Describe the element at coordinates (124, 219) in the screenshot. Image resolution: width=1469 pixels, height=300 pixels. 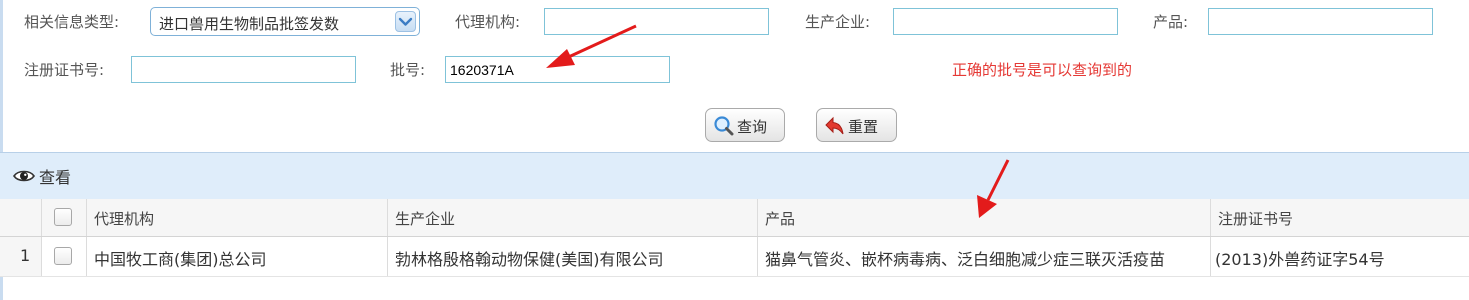
I see `column-header-agent-label: 代理机构` at that location.